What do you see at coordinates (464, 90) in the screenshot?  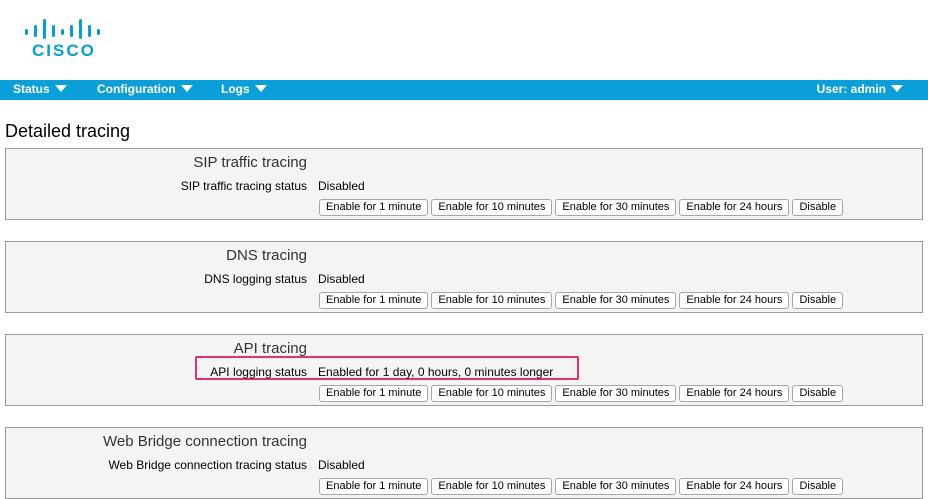 I see `top-nav-bar: Status Configuration Logs User: admin` at bounding box center [464, 90].